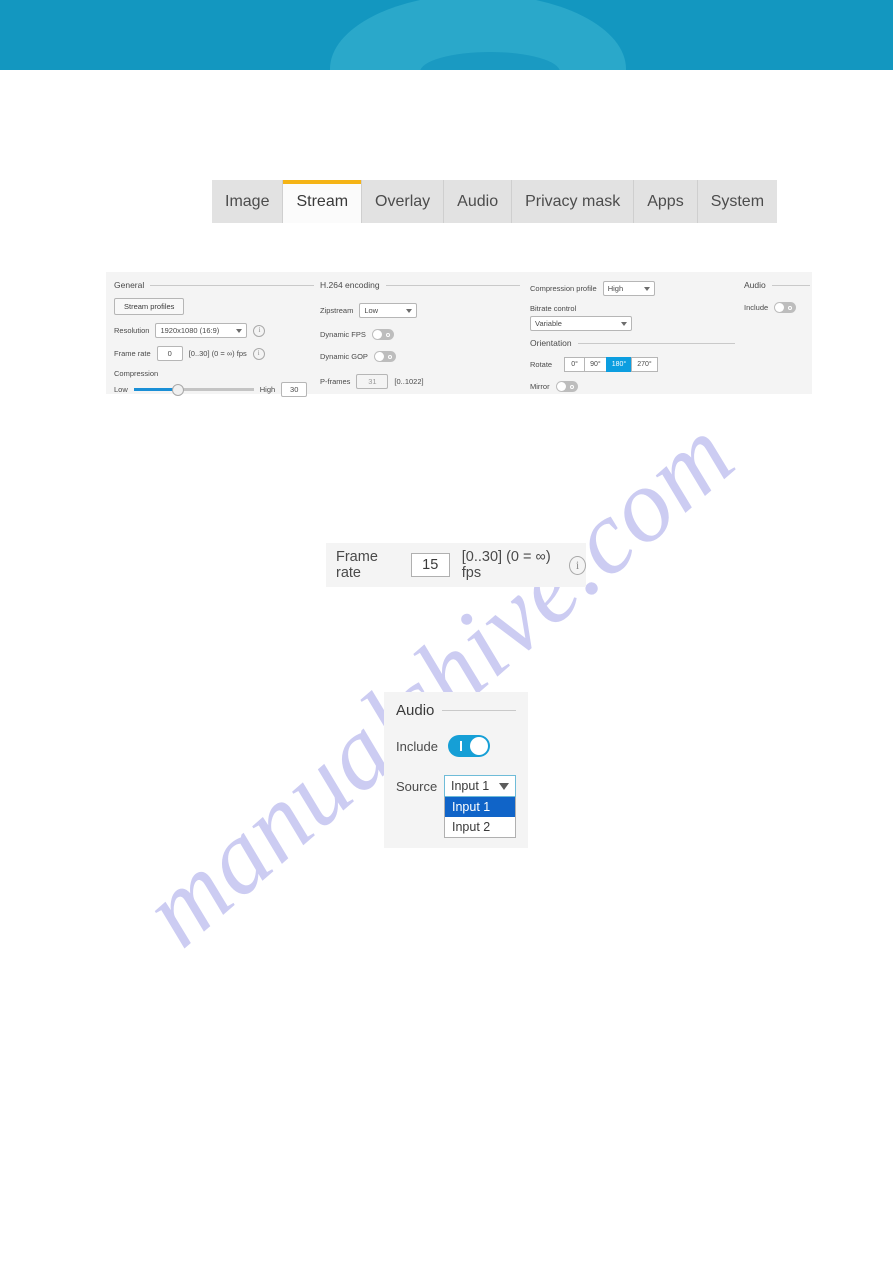 The width and height of the screenshot is (893, 1263). Describe the element at coordinates (553, 308) in the screenshot. I see `bitrate-control-label: Bitrate control` at that location.